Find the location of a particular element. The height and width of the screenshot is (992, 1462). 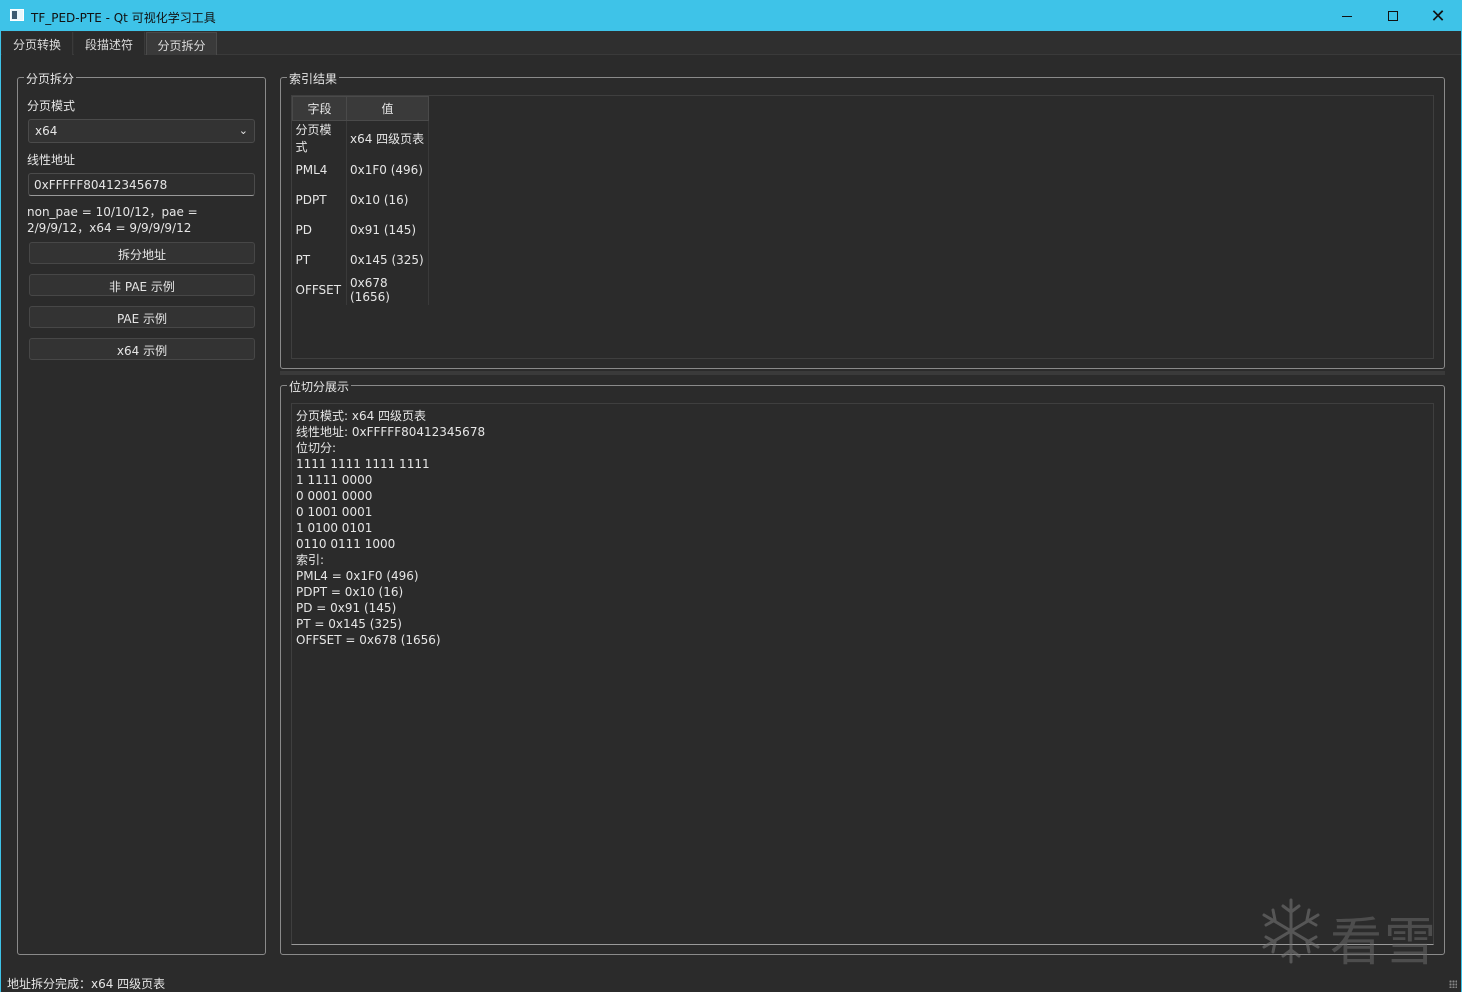

watermark: 看雪 is located at coordinates (1351, 934).